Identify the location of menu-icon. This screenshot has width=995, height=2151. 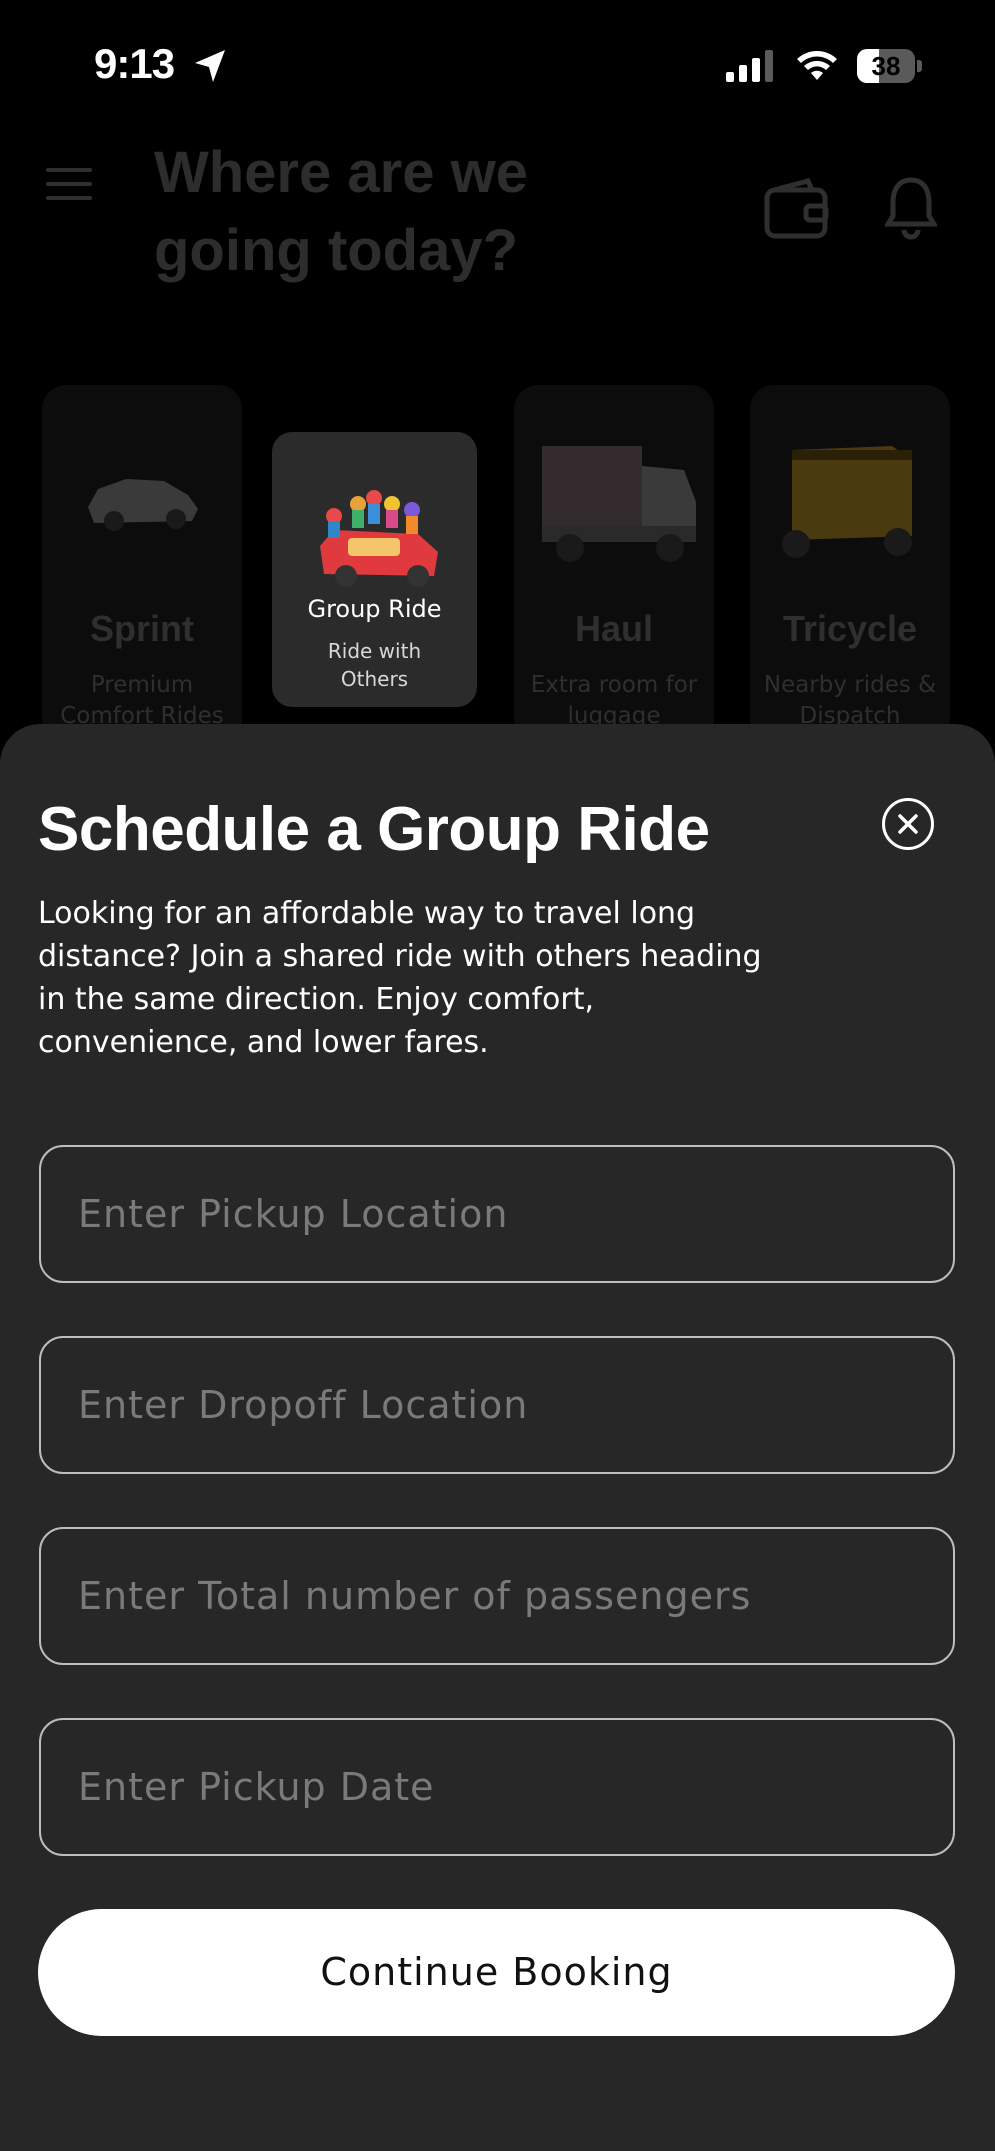
(69, 184).